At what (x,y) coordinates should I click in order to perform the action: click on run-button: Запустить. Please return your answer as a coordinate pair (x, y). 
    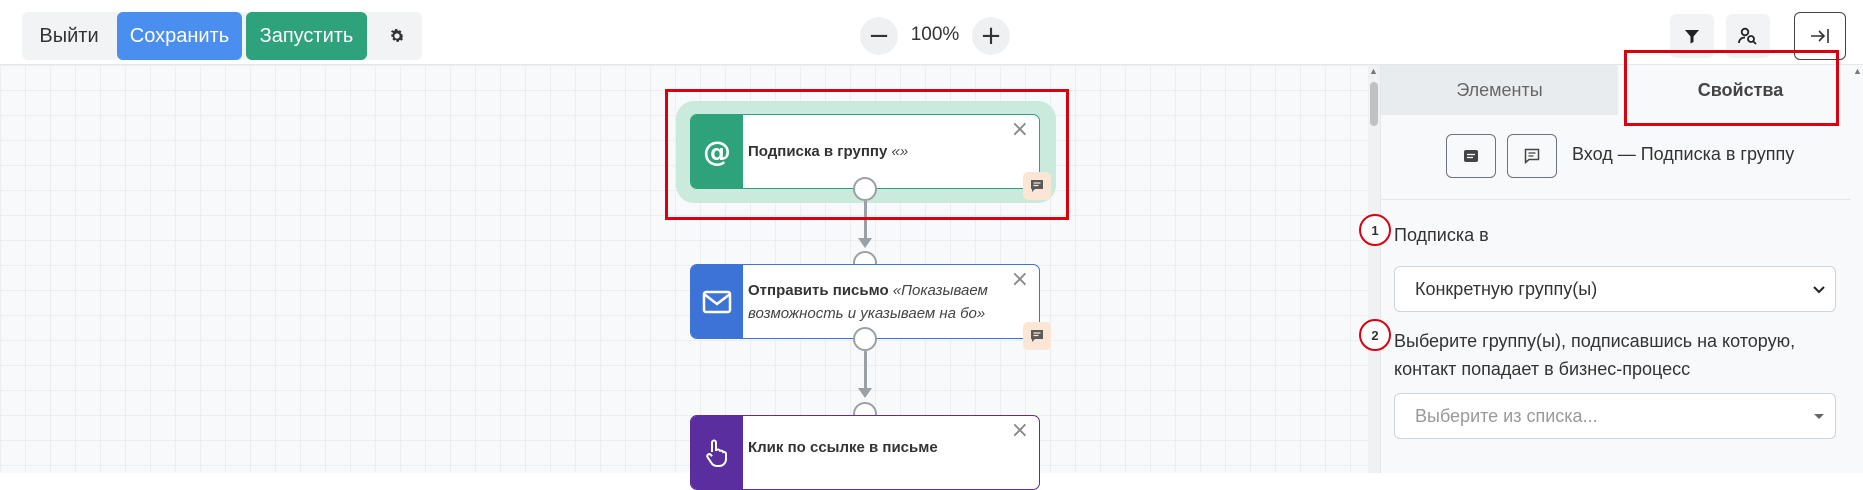
    Looking at the image, I should click on (306, 36).